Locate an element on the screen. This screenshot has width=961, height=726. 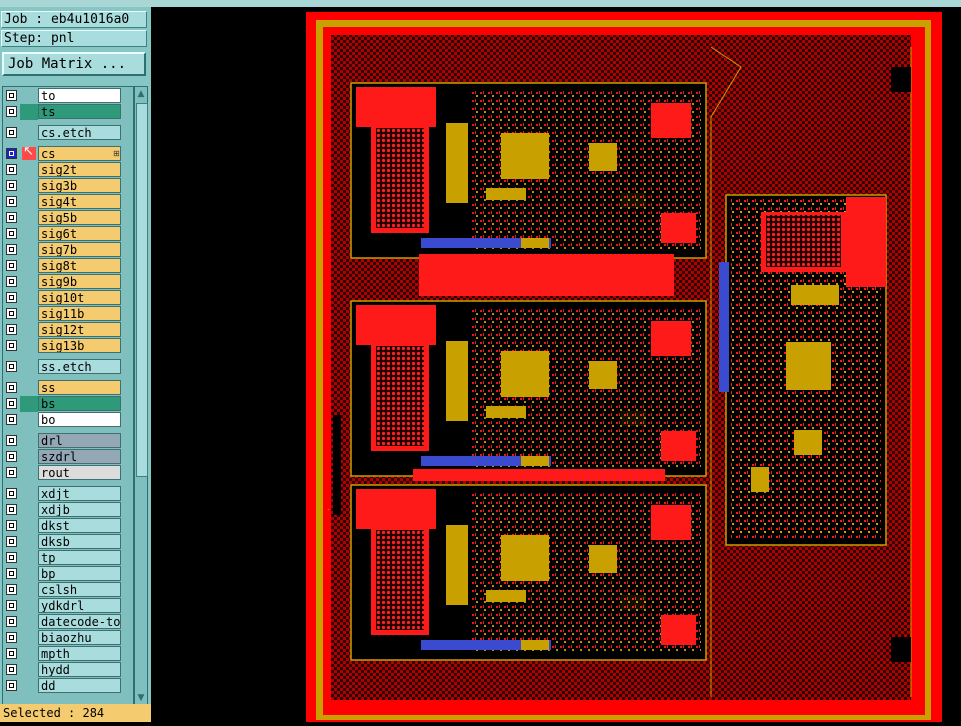
layer-name: cs.etch is located at coordinates (79, 132).